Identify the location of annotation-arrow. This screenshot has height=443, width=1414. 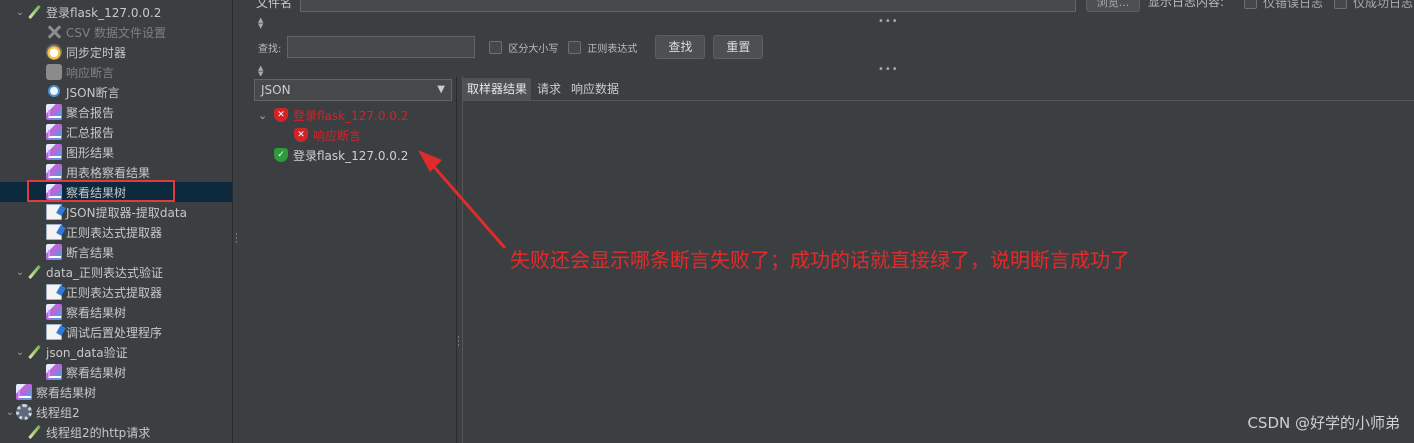
(462, 199).